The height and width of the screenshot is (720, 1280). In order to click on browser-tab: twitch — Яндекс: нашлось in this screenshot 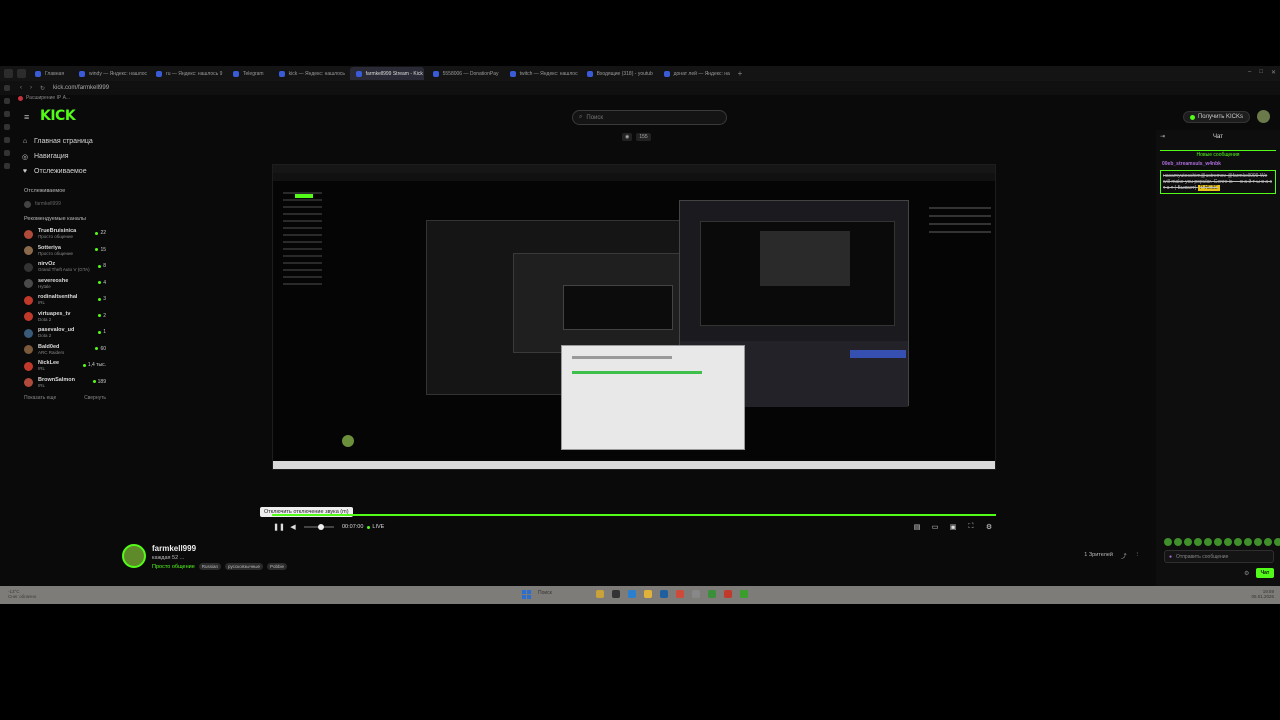, I will do `click(541, 73)`.